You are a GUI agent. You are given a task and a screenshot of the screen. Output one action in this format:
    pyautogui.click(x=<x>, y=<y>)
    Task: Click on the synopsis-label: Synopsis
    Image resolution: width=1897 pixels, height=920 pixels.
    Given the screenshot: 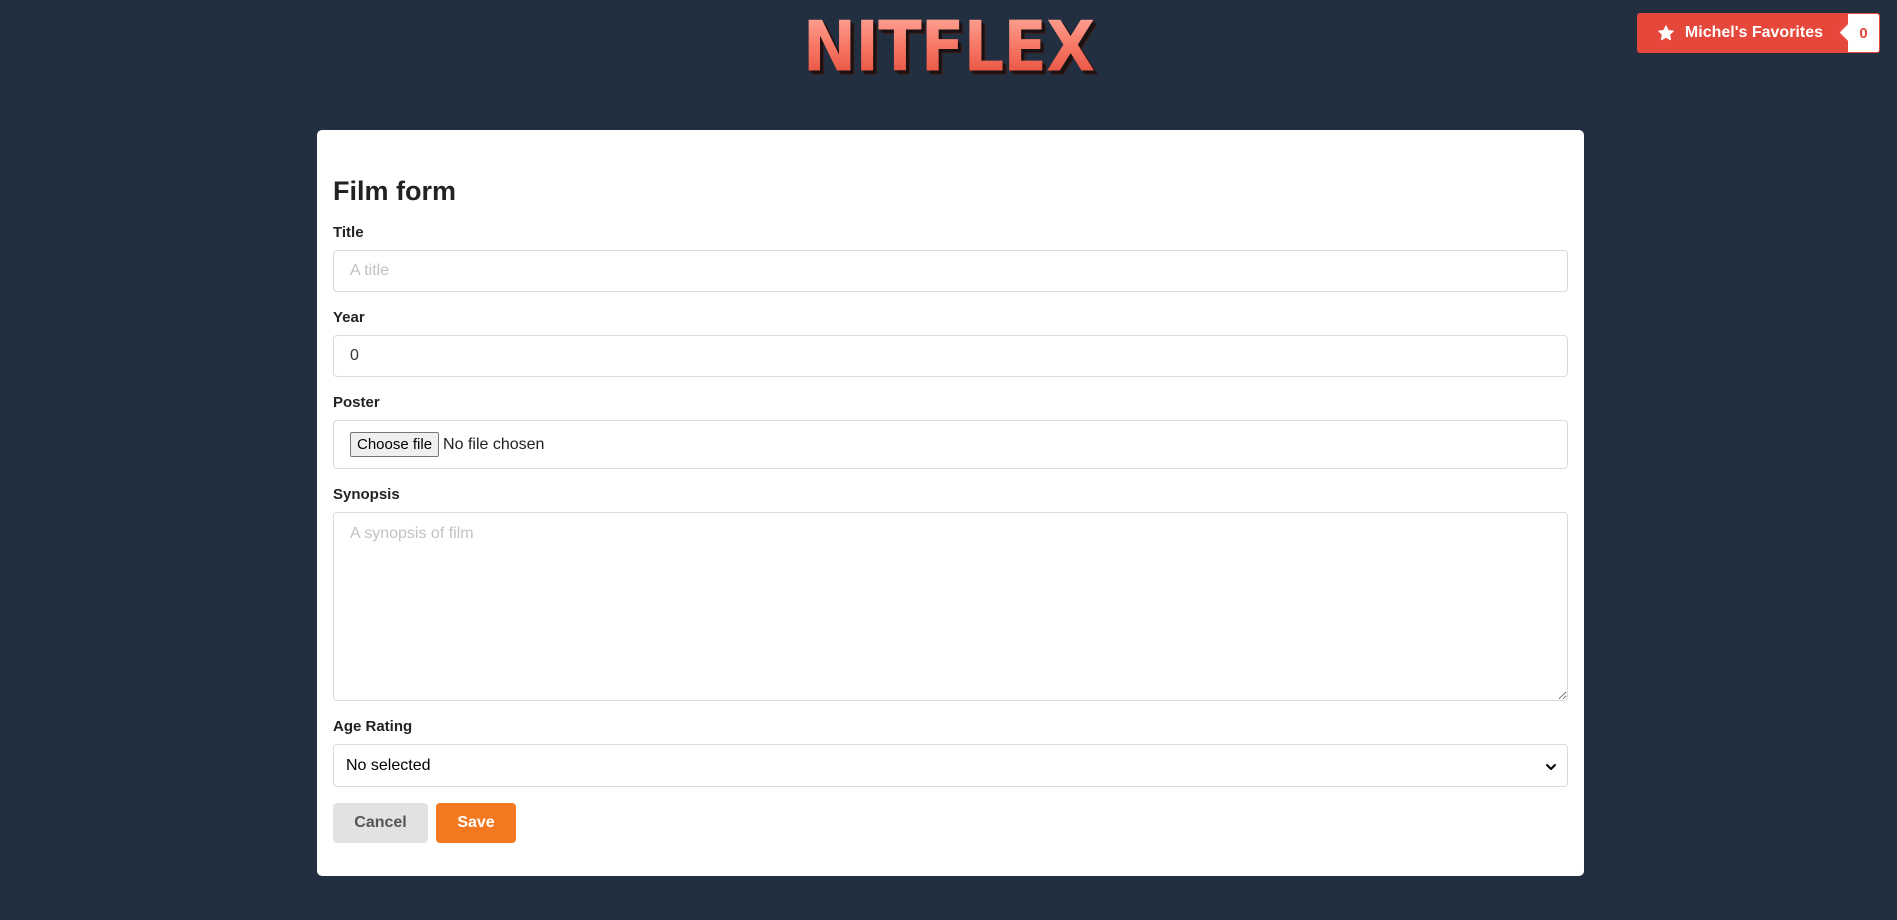 What is the action you would take?
    pyautogui.click(x=366, y=494)
    